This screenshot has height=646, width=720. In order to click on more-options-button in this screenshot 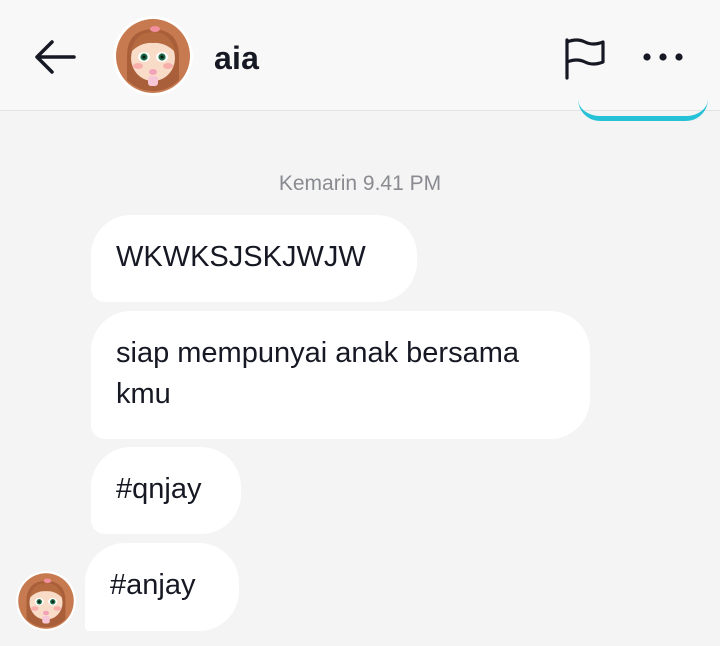, I will do `click(664, 57)`.